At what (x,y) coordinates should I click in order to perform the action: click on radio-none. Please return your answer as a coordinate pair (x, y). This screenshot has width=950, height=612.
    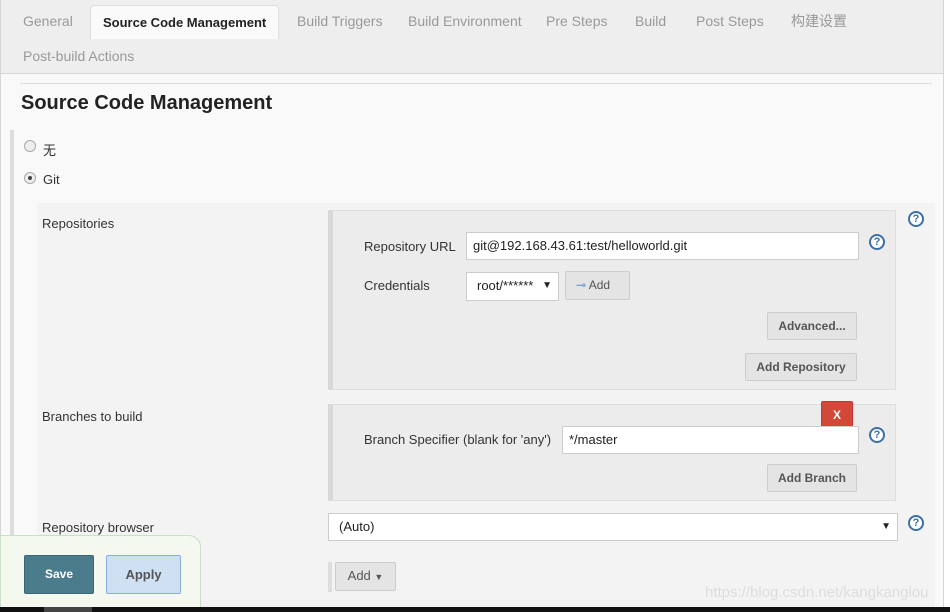
    Looking at the image, I should click on (30, 146).